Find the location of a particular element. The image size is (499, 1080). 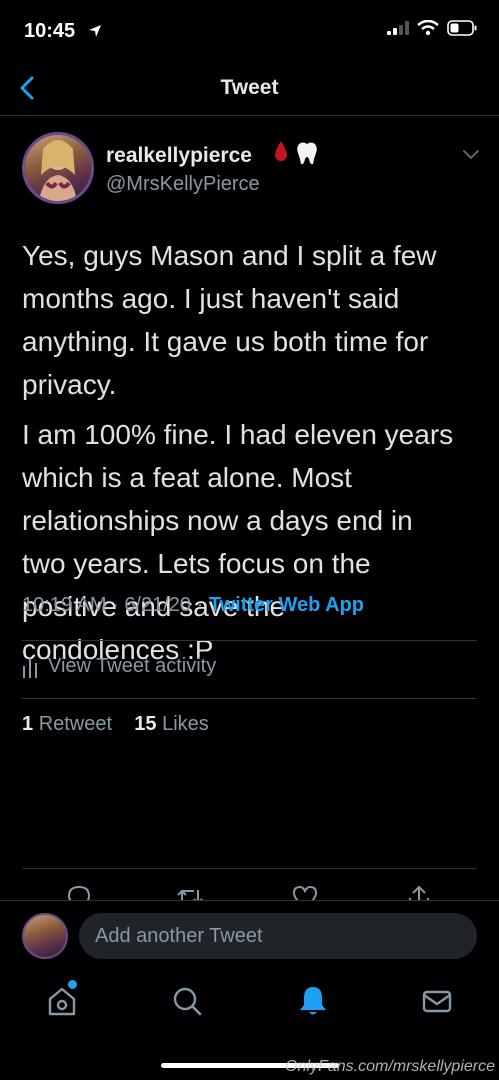

chevron-down-icon is located at coordinates (471, 155).